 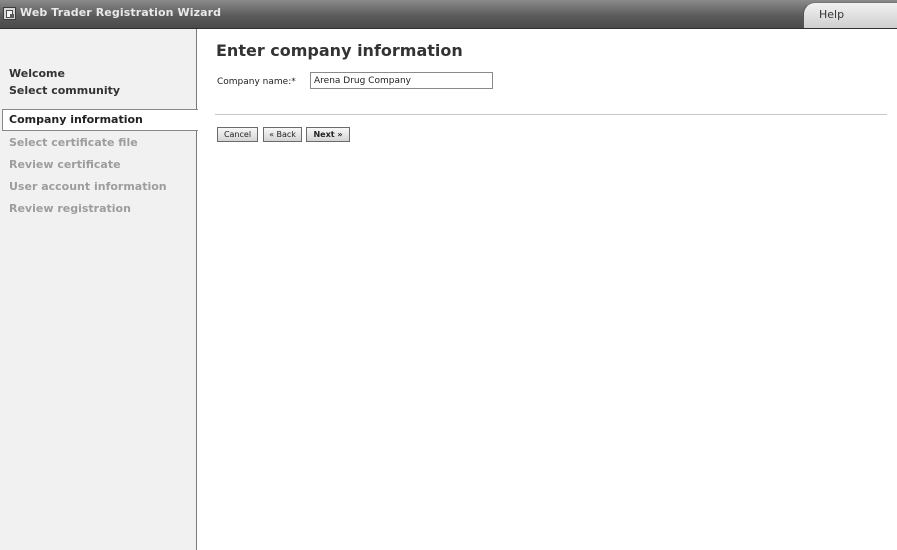 I want to click on company-name-label-text: Company name:, so click(x=254, y=82).